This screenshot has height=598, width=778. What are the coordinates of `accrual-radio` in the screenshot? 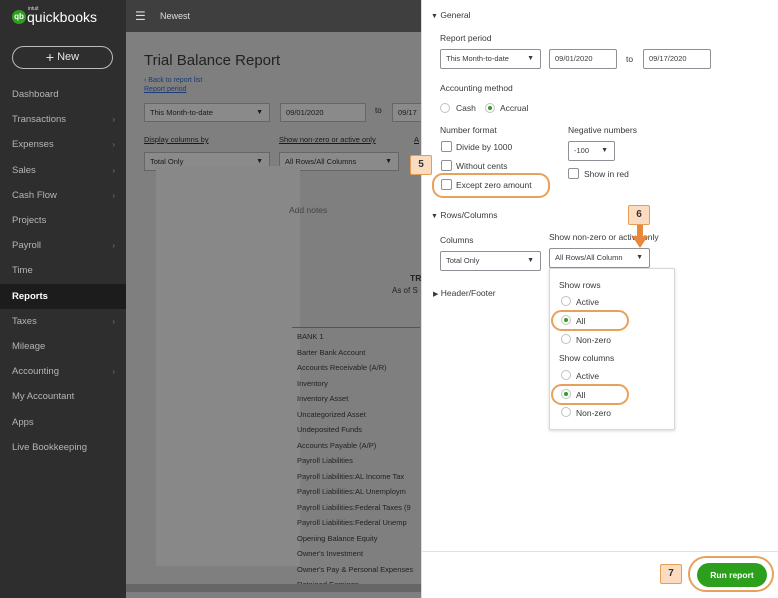 It's located at (490, 108).